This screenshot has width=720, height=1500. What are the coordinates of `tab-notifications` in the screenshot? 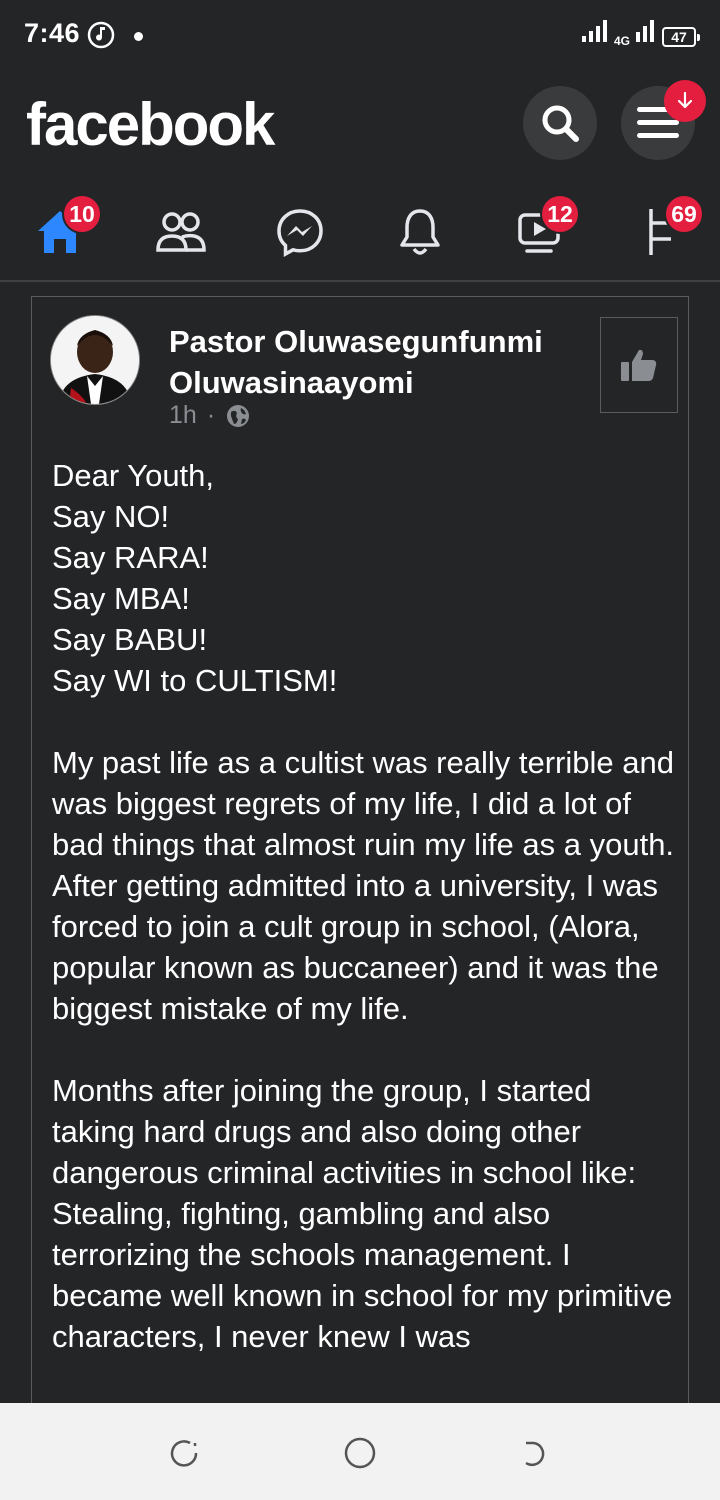 It's located at (420, 232).